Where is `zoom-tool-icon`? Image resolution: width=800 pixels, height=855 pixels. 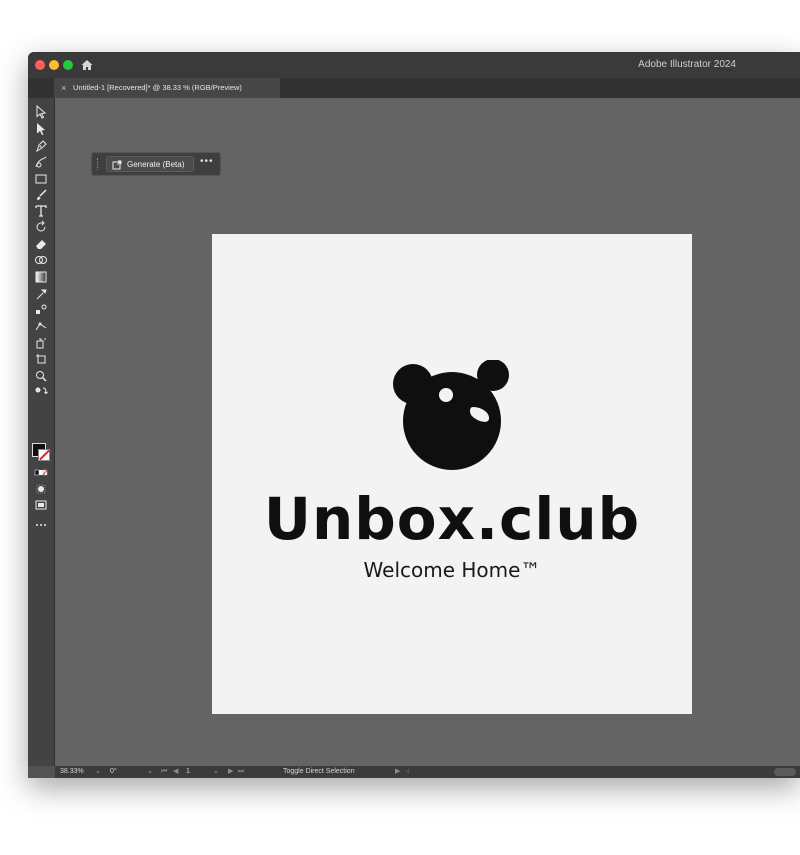
zoom-tool-icon is located at coordinates (41, 376).